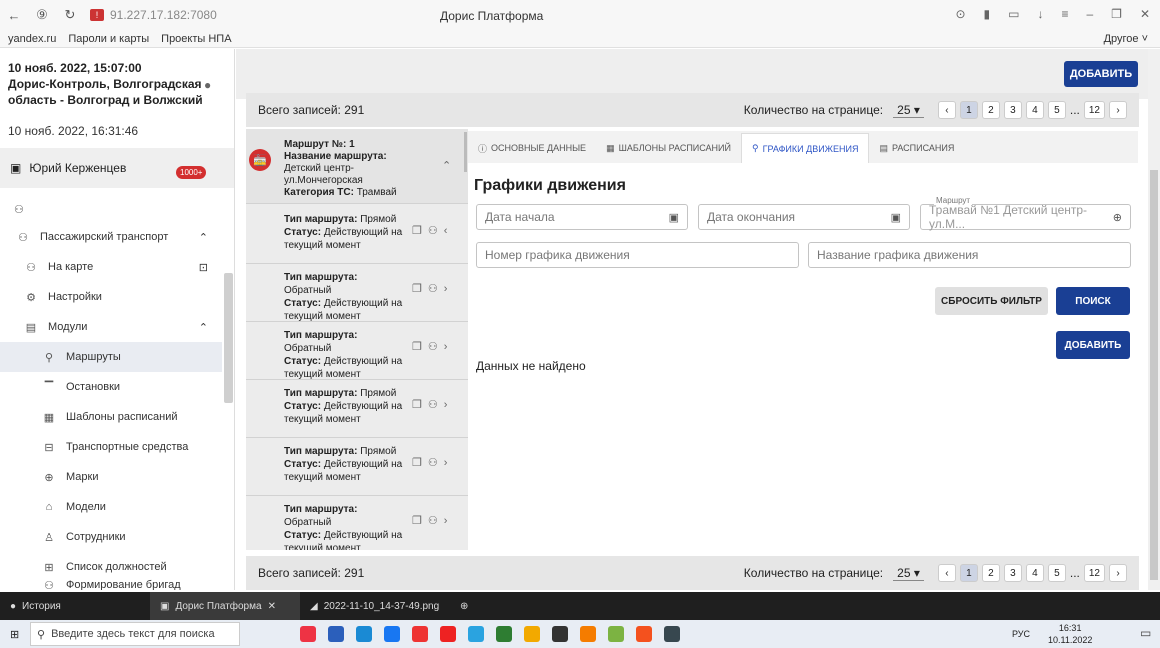  Describe the element at coordinates (207, 85) in the screenshot. I see `location-pin-icon: ●` at that location.